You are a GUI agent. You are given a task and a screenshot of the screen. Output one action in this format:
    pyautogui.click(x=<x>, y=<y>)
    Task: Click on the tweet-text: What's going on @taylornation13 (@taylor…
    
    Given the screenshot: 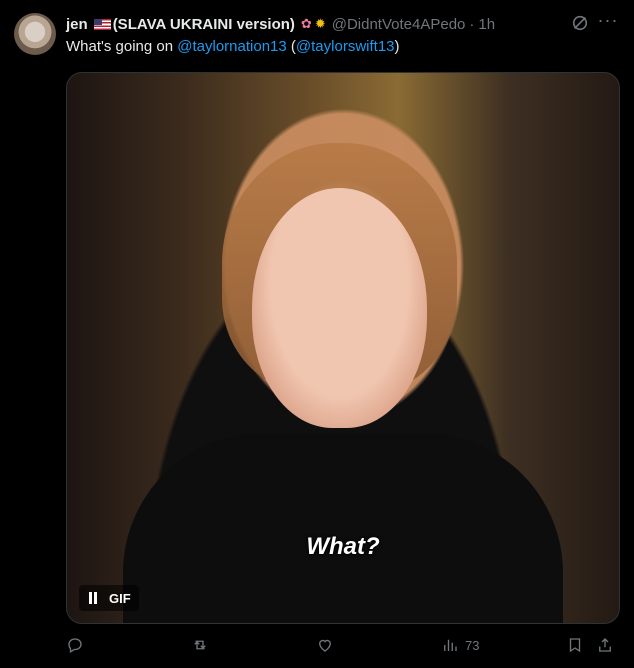 What is the action you would take?
    pyautogui.click(x=233, y=46)
    